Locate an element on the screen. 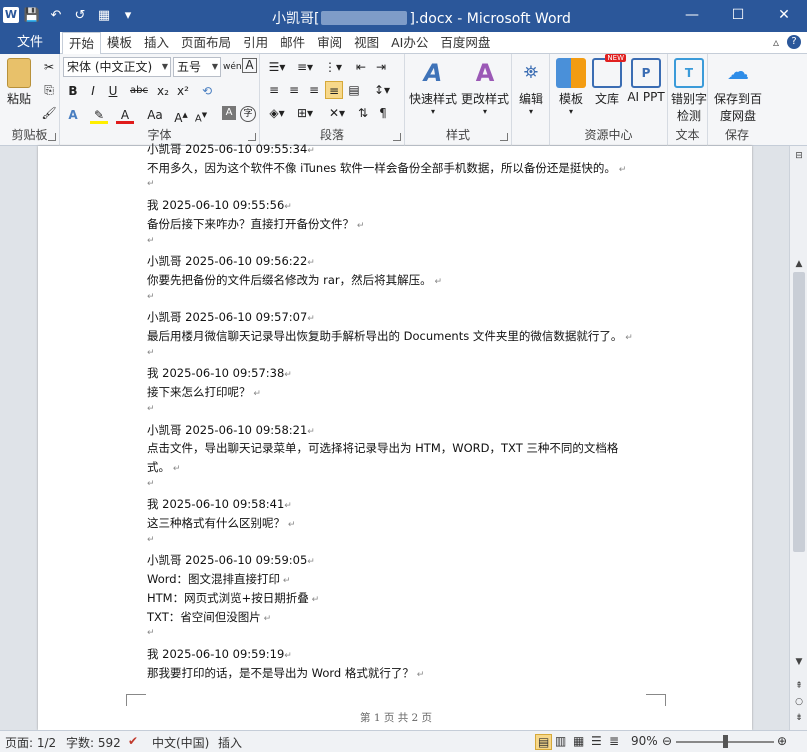 This screenshot has width=807, height=752. font-size-combo: 五号 ▼ is located at coordinates (197, 67).